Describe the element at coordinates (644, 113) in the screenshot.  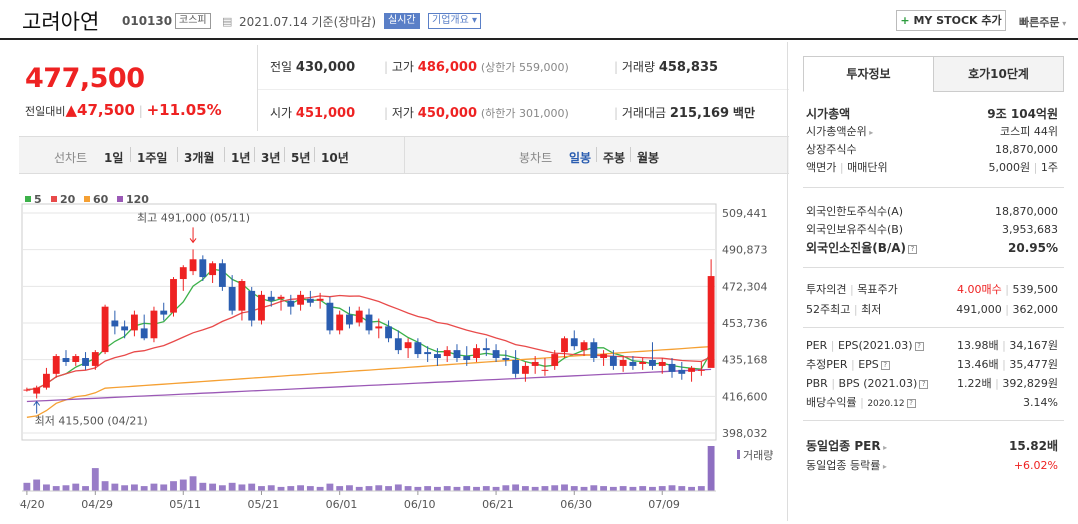
I see `stat-amount-label: 거래대금` at that location.